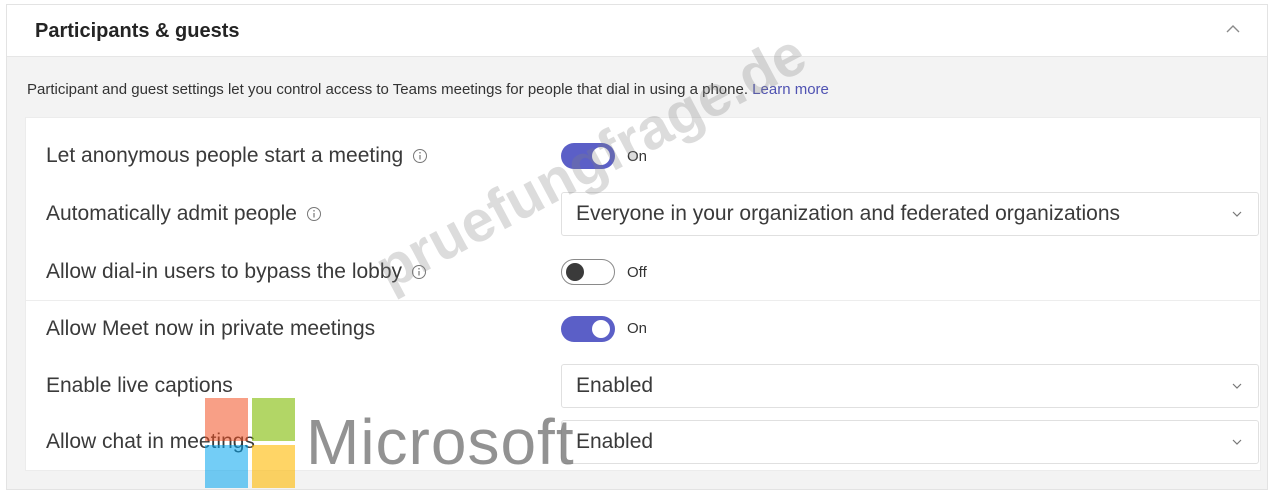 The image size is (1274, 493). Describe the element at coordinates (211, 328) in the screenshot. I see `setting-label: Allow Meet now in private meetings` at that location.